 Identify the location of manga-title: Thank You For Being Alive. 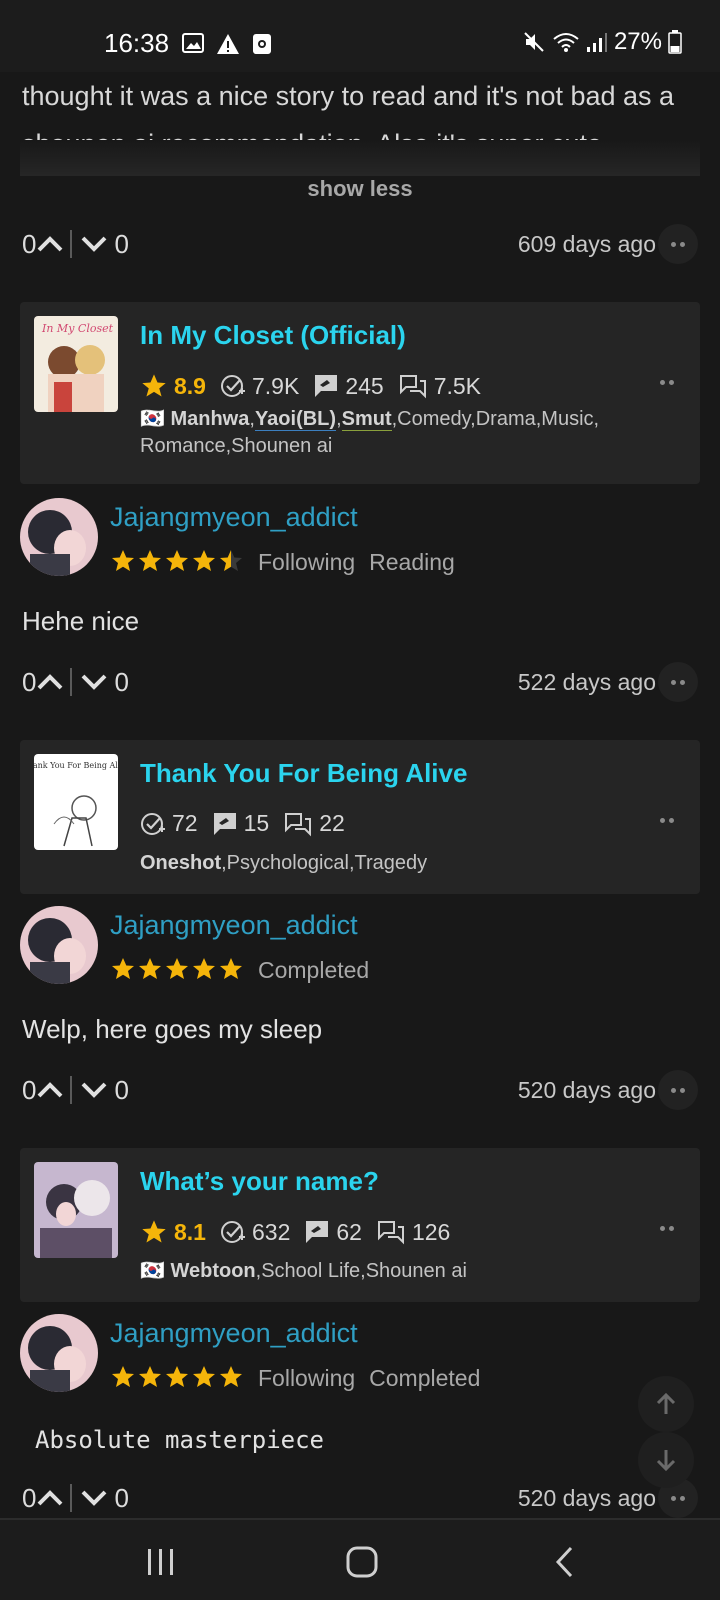
(303, 773).